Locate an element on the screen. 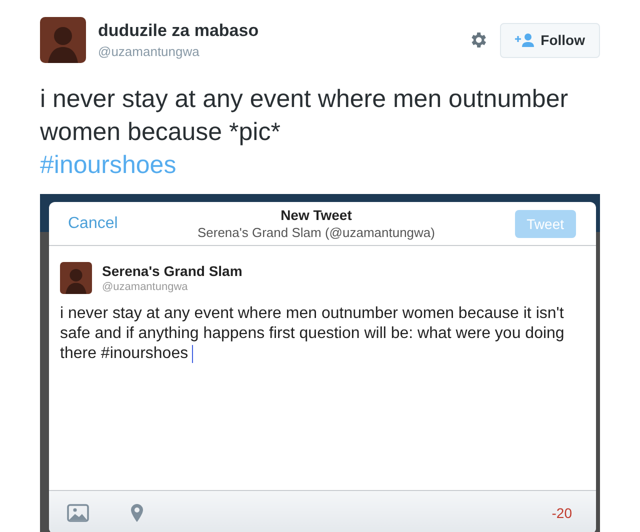  tweet-text: i never stay at any event where men outnumber women because *pic* is located at coordinates (305, 116).